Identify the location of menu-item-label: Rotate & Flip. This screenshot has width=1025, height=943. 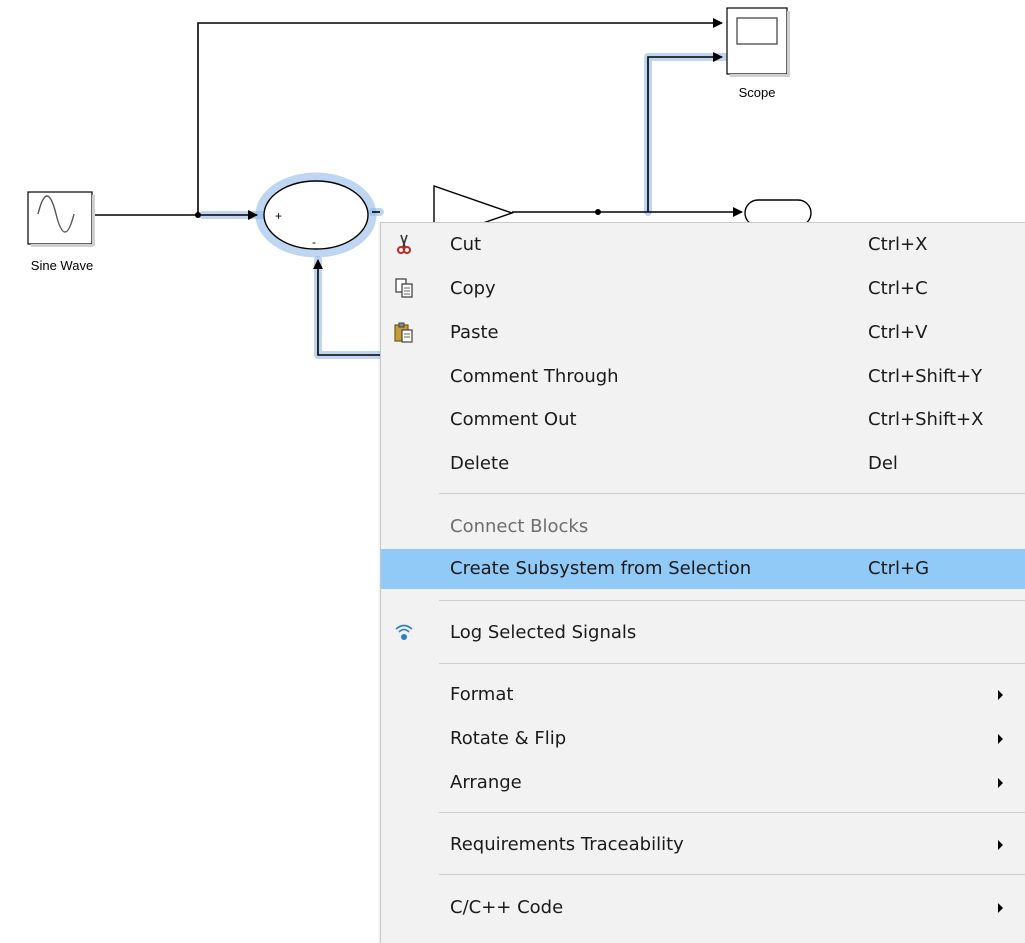
(508, 738).